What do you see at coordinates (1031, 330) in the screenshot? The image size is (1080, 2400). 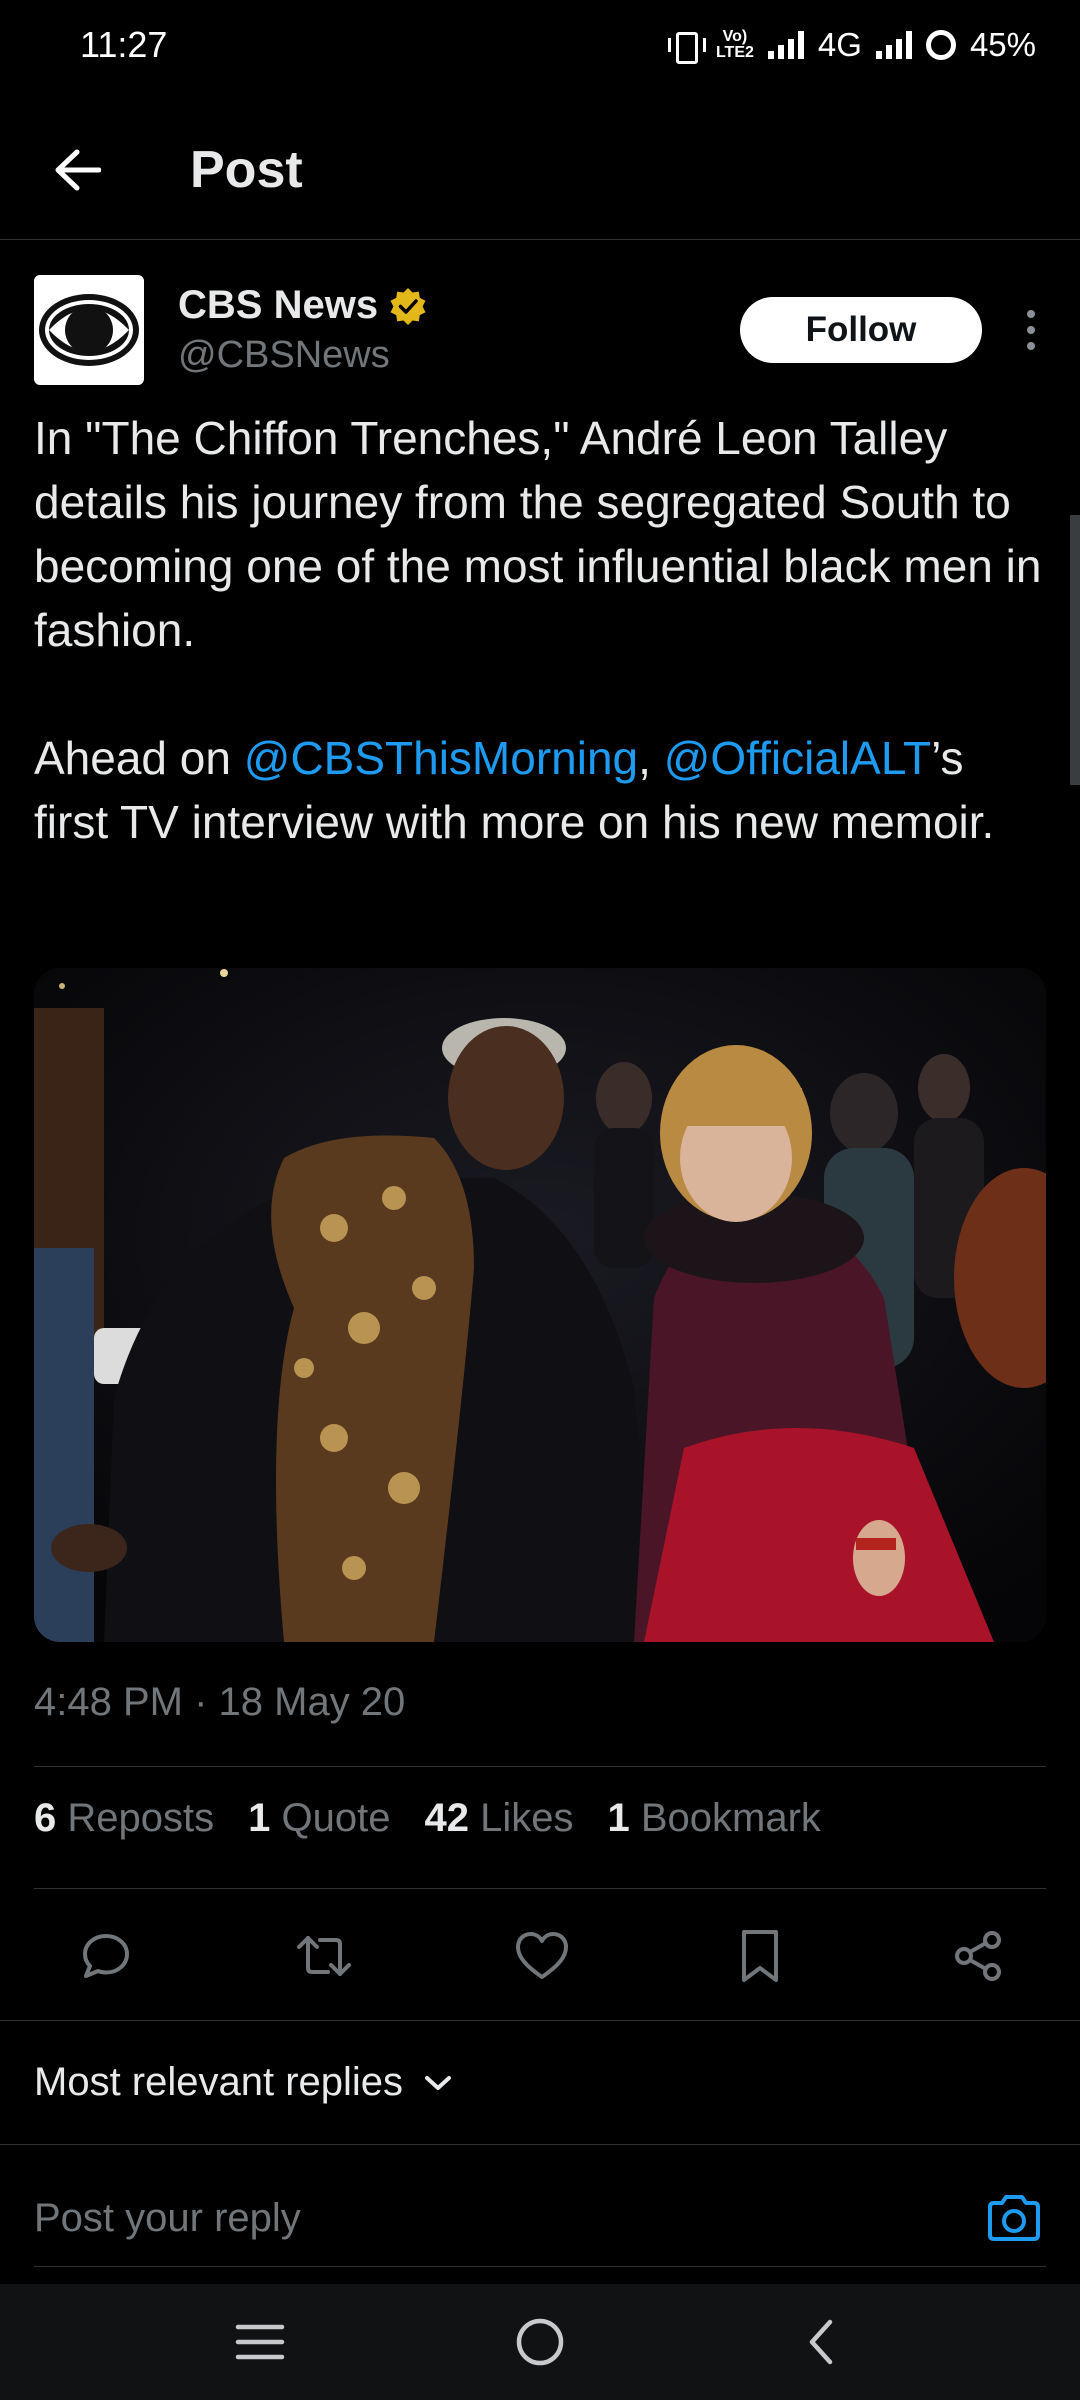 I see `more-options-button` at bounding box center [1031, 330].